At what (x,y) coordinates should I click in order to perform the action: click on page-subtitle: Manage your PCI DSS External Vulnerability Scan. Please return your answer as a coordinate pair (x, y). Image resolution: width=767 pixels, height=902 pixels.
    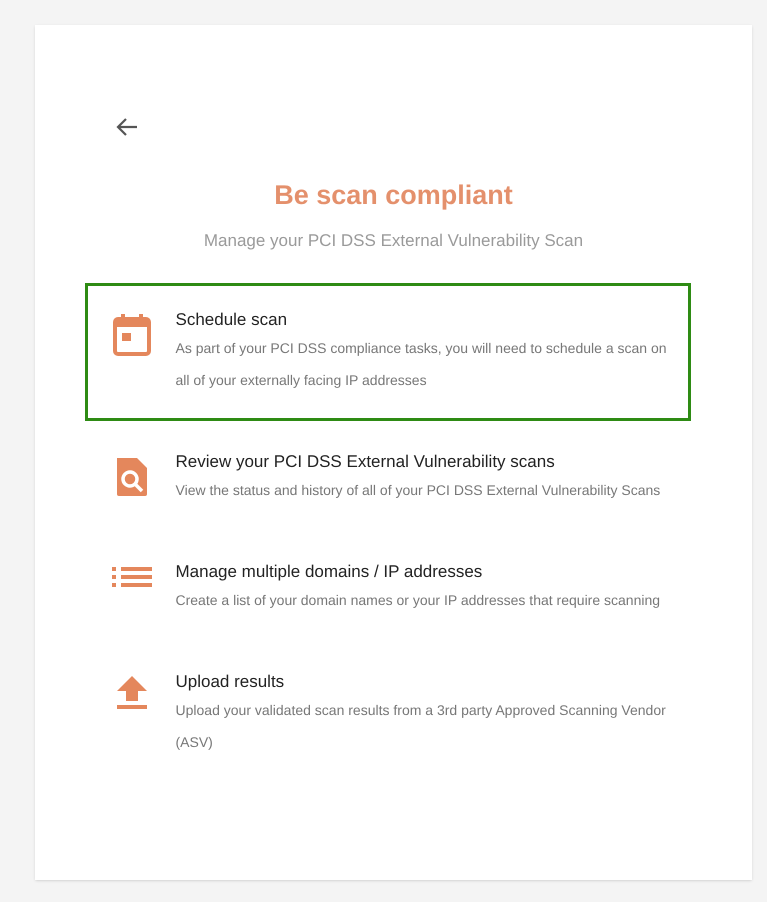
    Looking at the image, I should click on (394, 241).